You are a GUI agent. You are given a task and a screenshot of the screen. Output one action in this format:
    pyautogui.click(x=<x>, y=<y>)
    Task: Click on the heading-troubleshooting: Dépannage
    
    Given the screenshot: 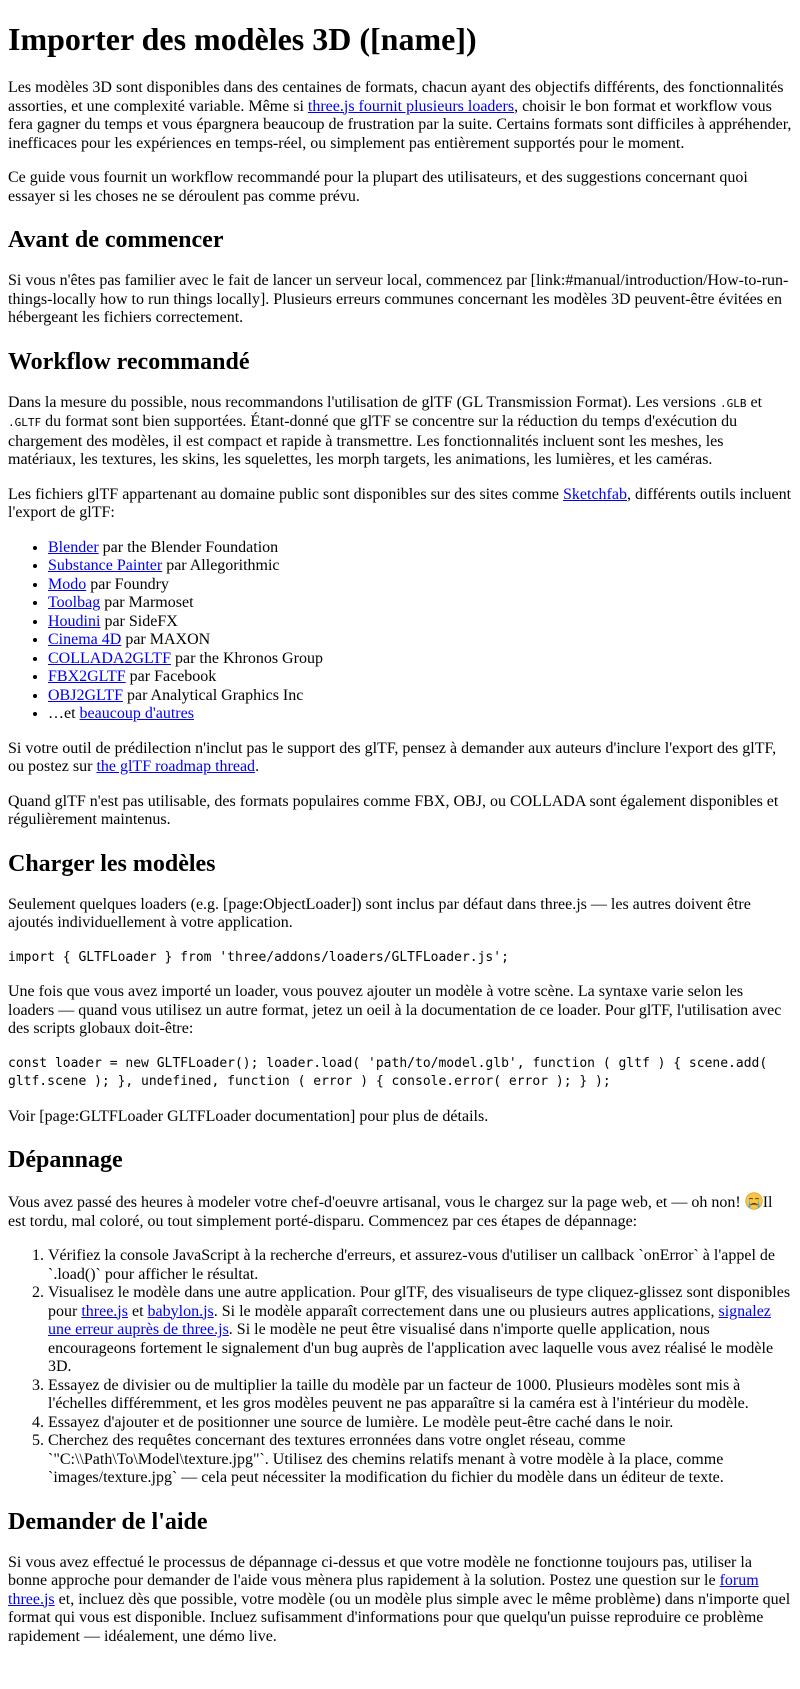 What is the action you would take?
    pyautogui.click(x=65, y=1160)
    